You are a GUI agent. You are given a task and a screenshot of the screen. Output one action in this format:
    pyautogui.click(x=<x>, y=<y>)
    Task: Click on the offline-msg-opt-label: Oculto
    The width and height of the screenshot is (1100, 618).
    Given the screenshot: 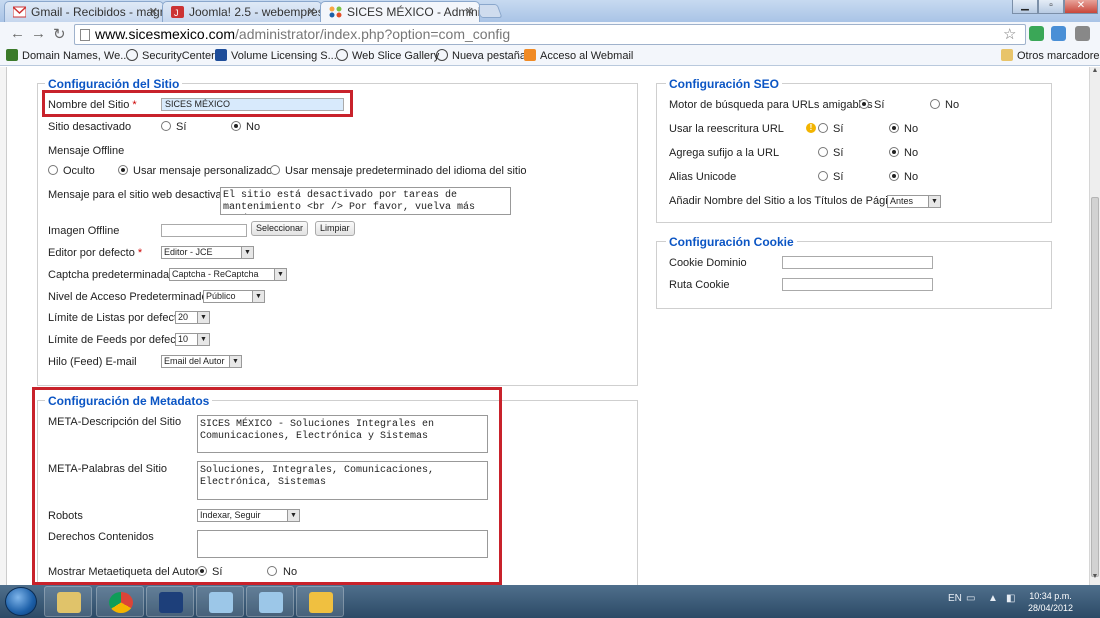 What is the action you would take?
    pyautogui.click(x=79, y=171)
    